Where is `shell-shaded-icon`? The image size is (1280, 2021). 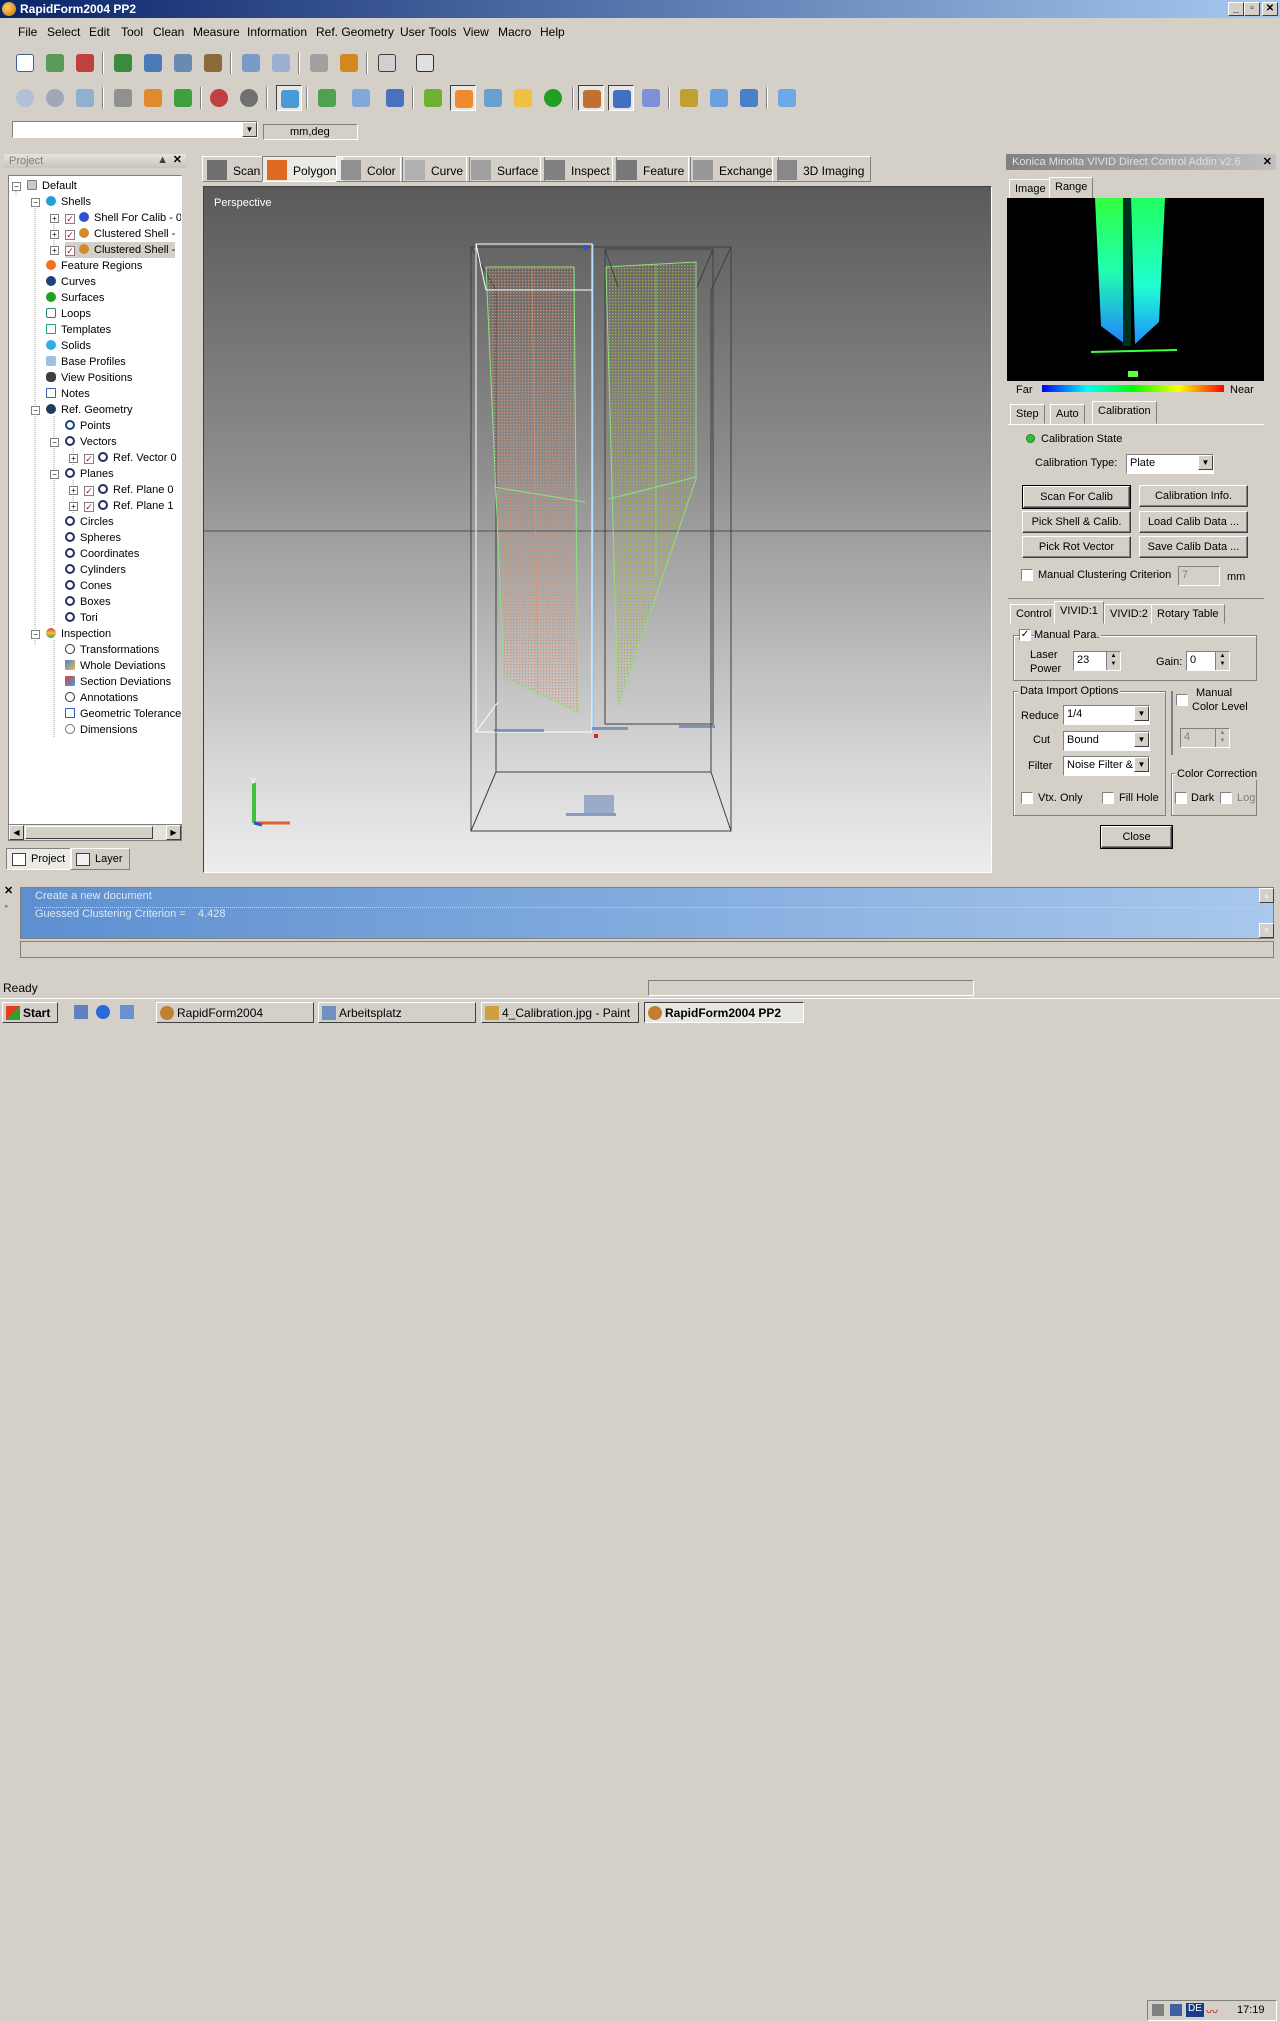 shell-shaded-icon is located at coordinates (463, 98).